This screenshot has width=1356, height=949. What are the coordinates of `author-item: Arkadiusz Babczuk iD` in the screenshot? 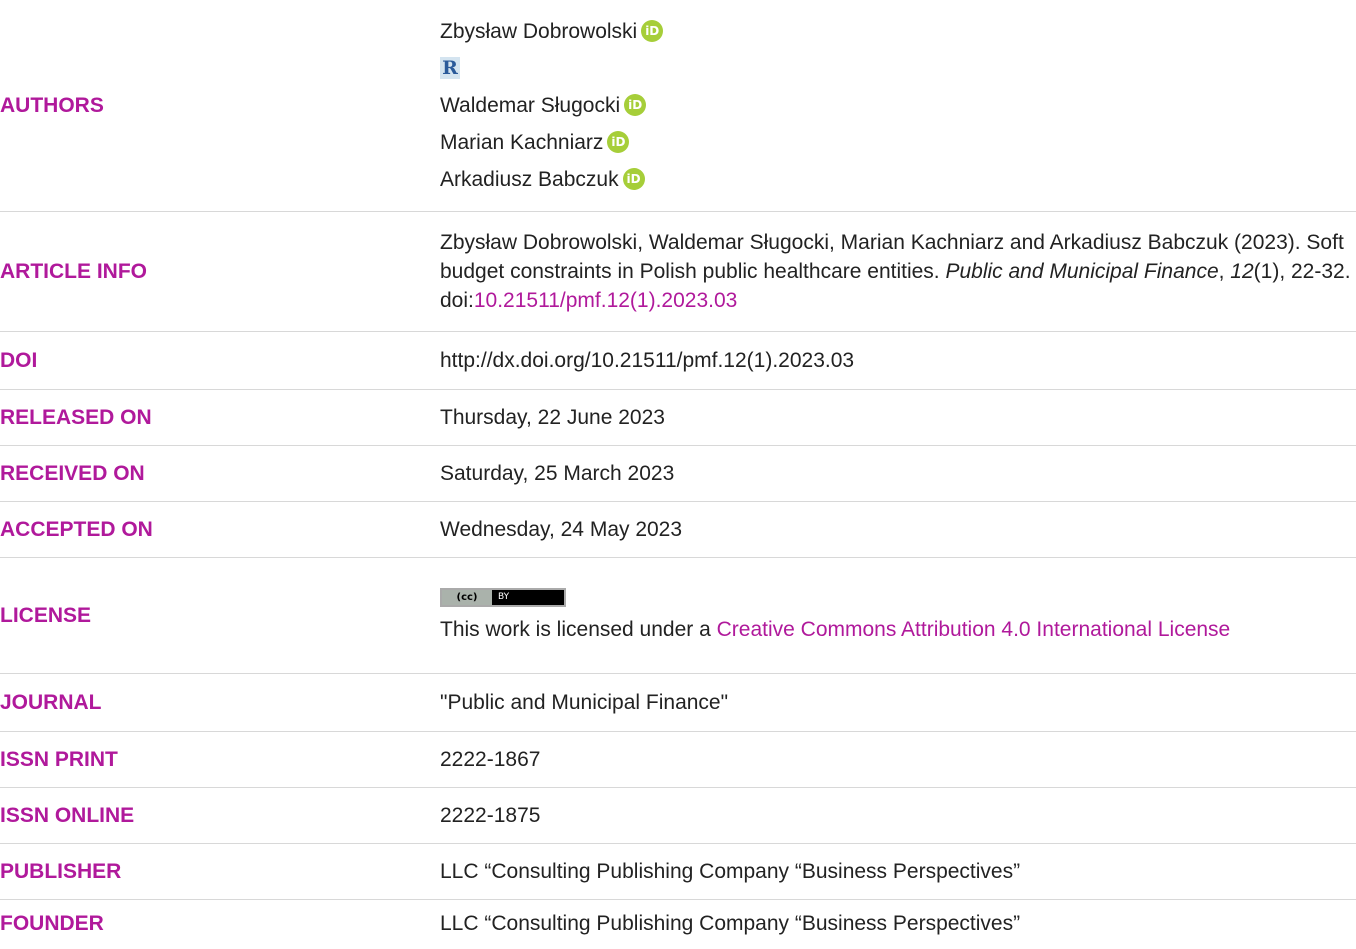 It's located at (898, 179).